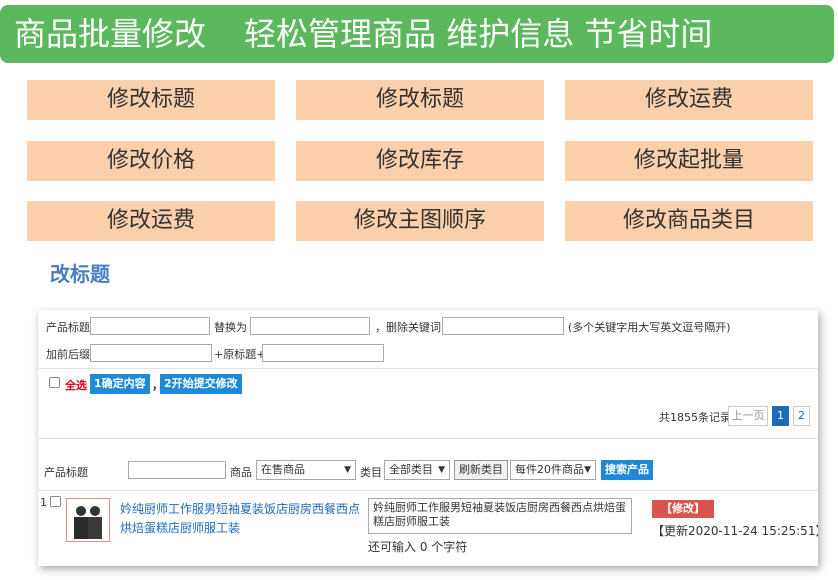  Describe the element at coordinates (411, 469) in the screenshot. I see `category-select-value: 全部类目` at that location.